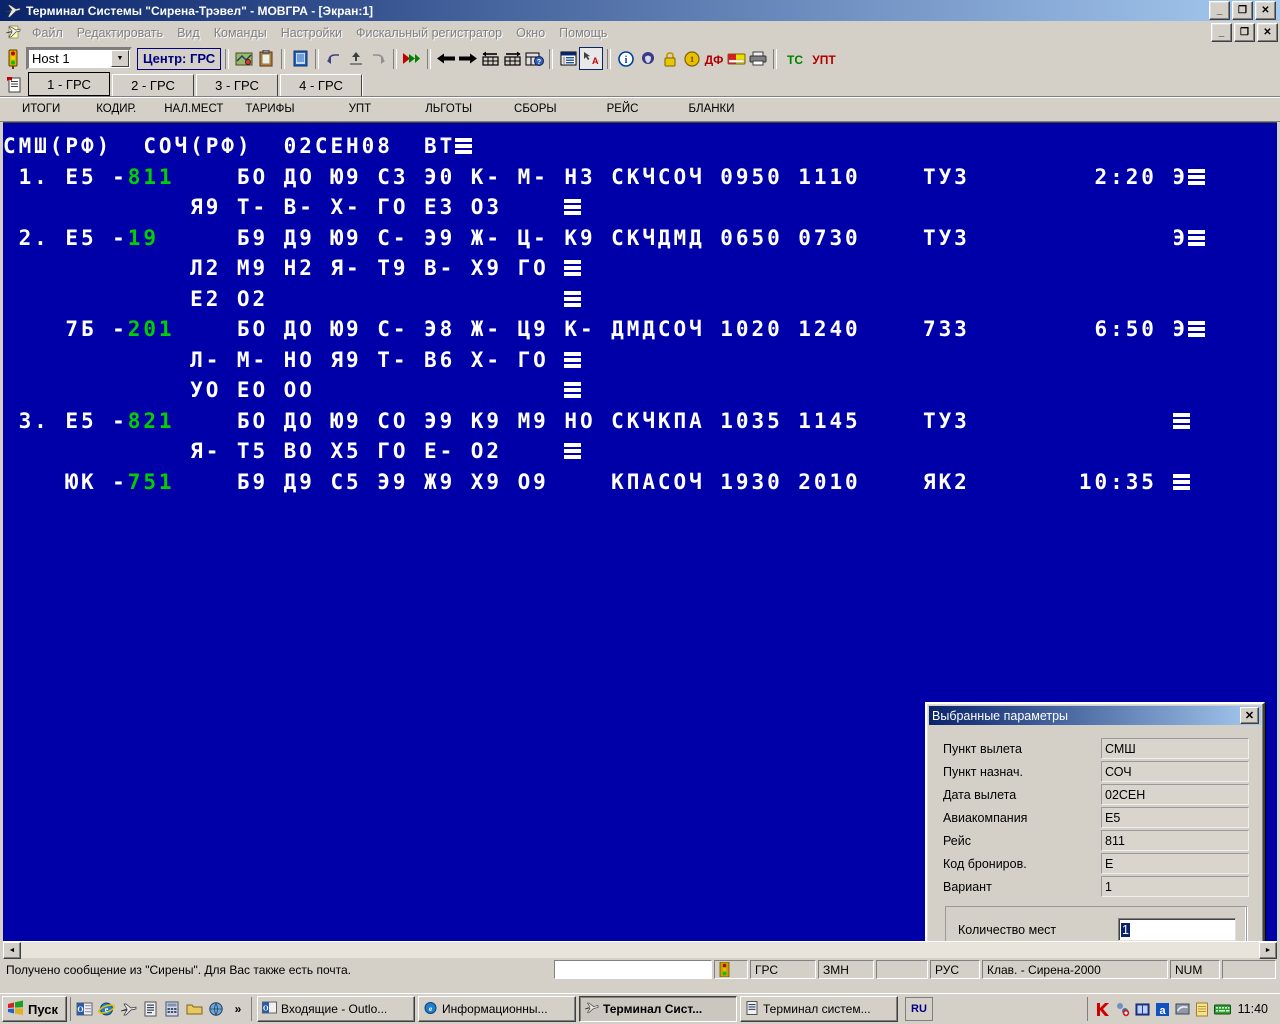 This screenshot has height=1024, width=1280. What do you see at coordinates (193, 109) in the screenshot?
I see `fn-nal-mest: НАЛ.МЕСТ` at bounding box center [193, 109].